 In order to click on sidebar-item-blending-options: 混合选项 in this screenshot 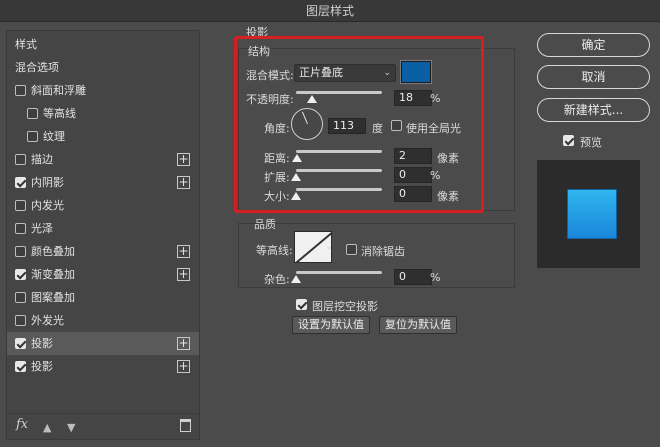, I will do `click(103, 67)`.